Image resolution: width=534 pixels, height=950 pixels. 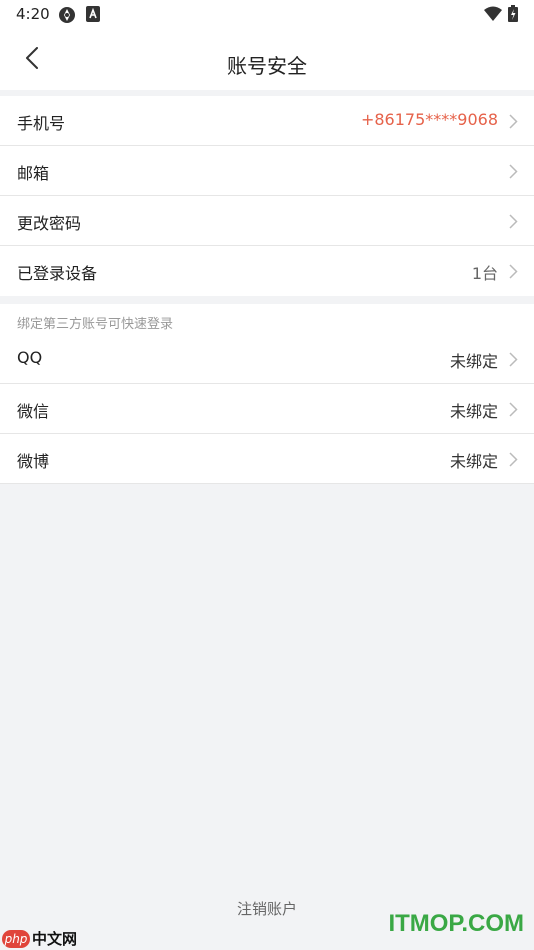 What do you see at coordinates (33, 14) in the screenshot?
I see `status-time: 4:20` at bounding box center [33, 14].